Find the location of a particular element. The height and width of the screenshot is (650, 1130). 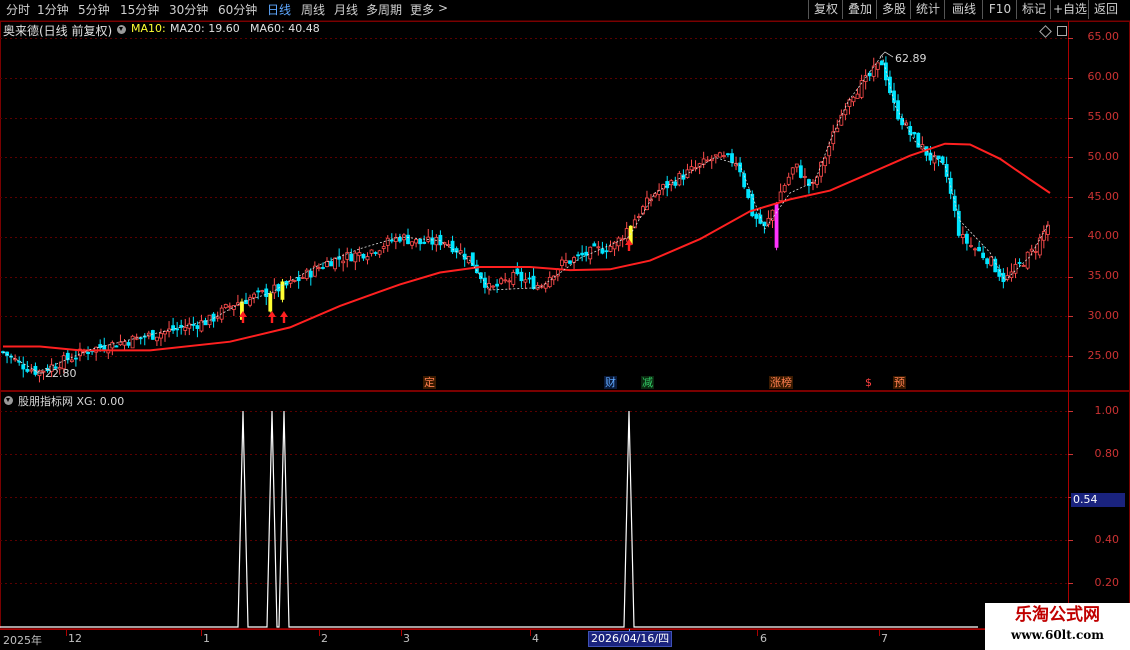

time-label: 6 is located at coordinates (763, 638).